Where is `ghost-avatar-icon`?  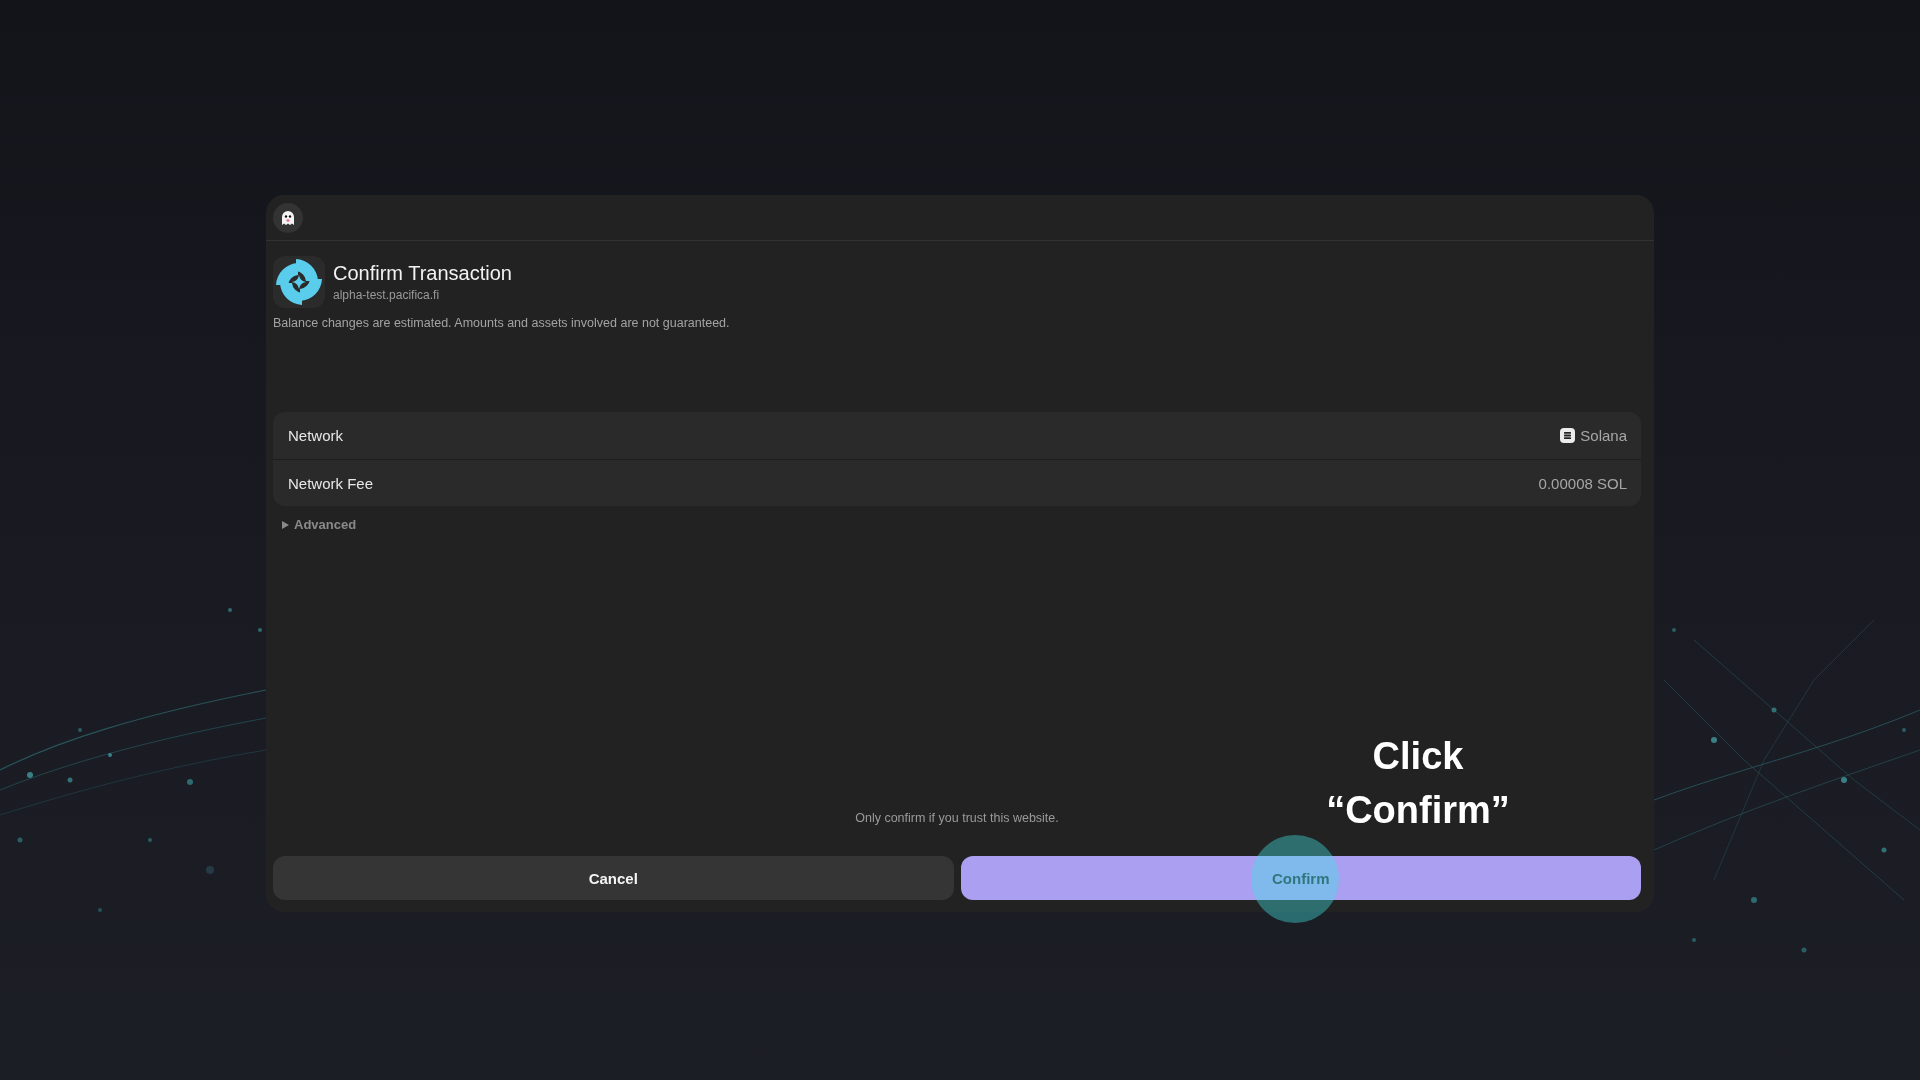 ghost-avatar-icon is located at coordinates (288, 217).